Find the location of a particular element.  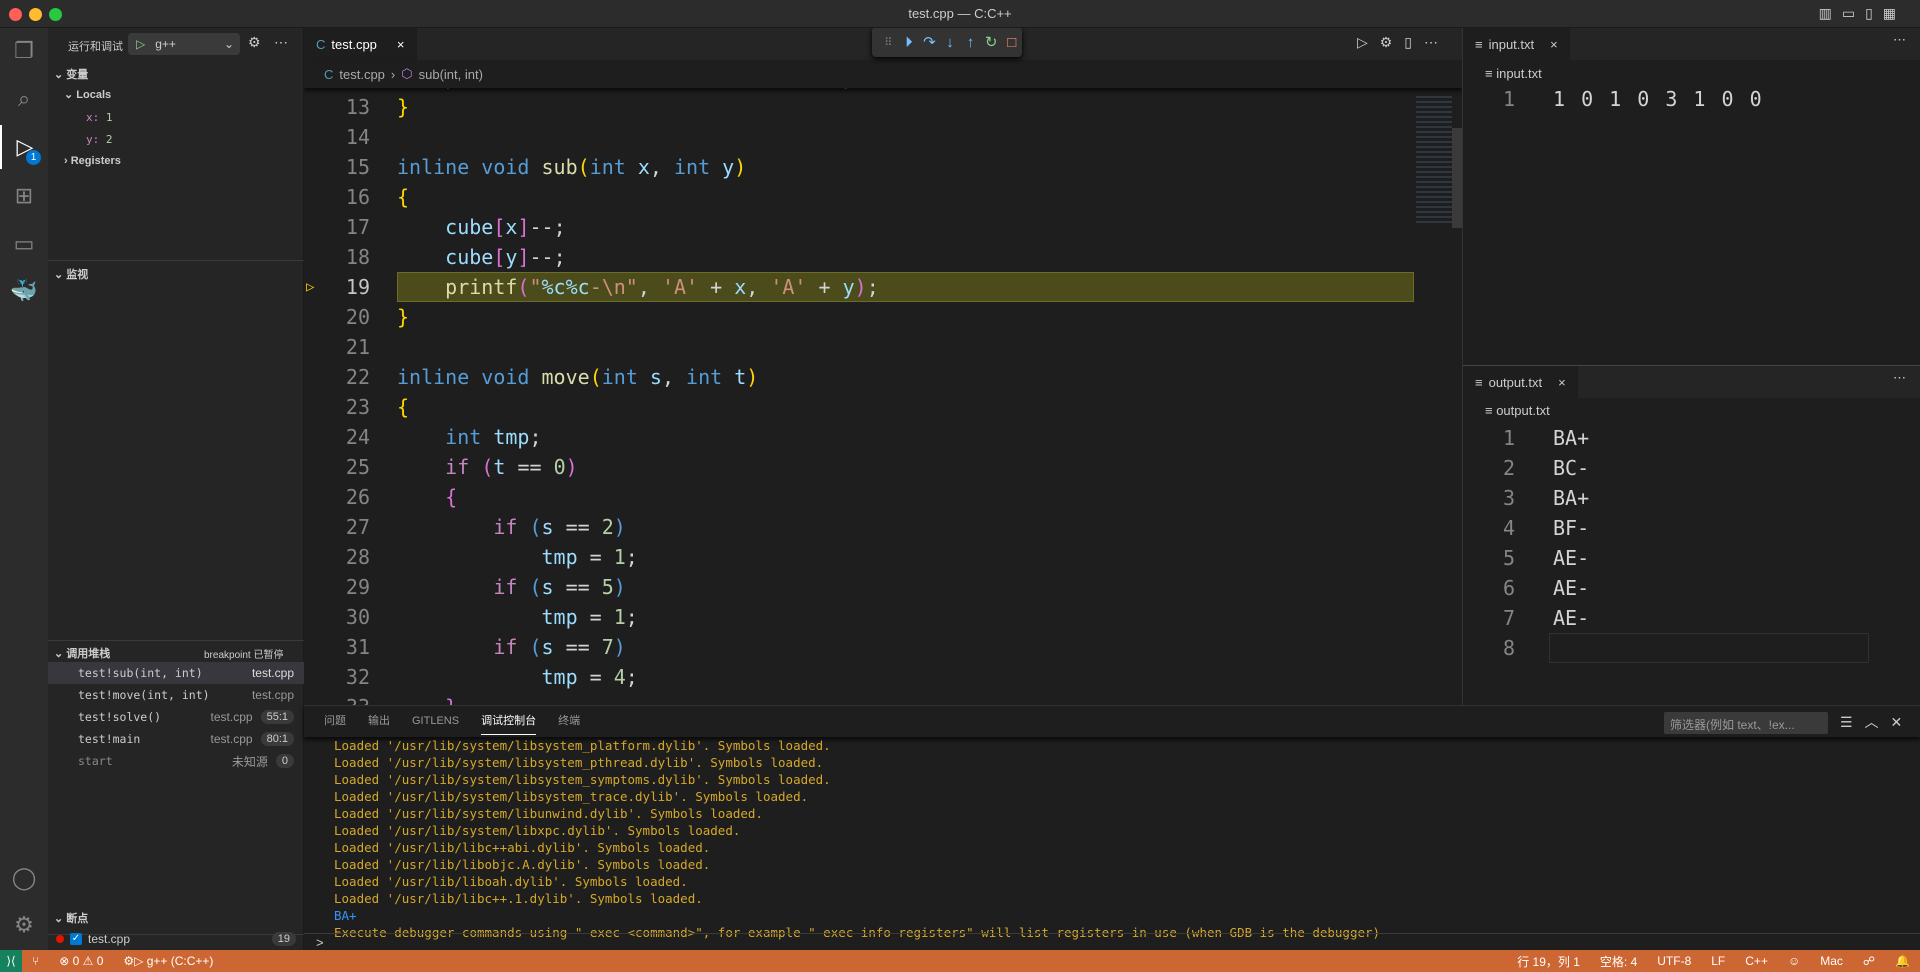

source-control-icon: ⑂ is located at coordinates (35, 961).